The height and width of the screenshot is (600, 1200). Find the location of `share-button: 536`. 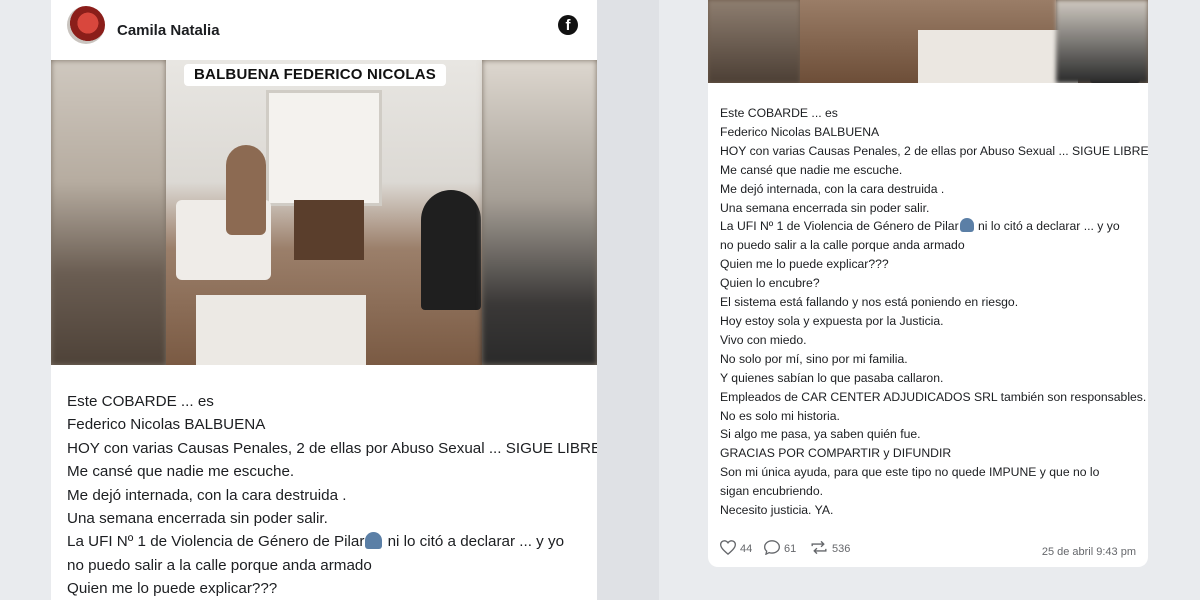

share-button: 536 is located at coordinates (830, 547).